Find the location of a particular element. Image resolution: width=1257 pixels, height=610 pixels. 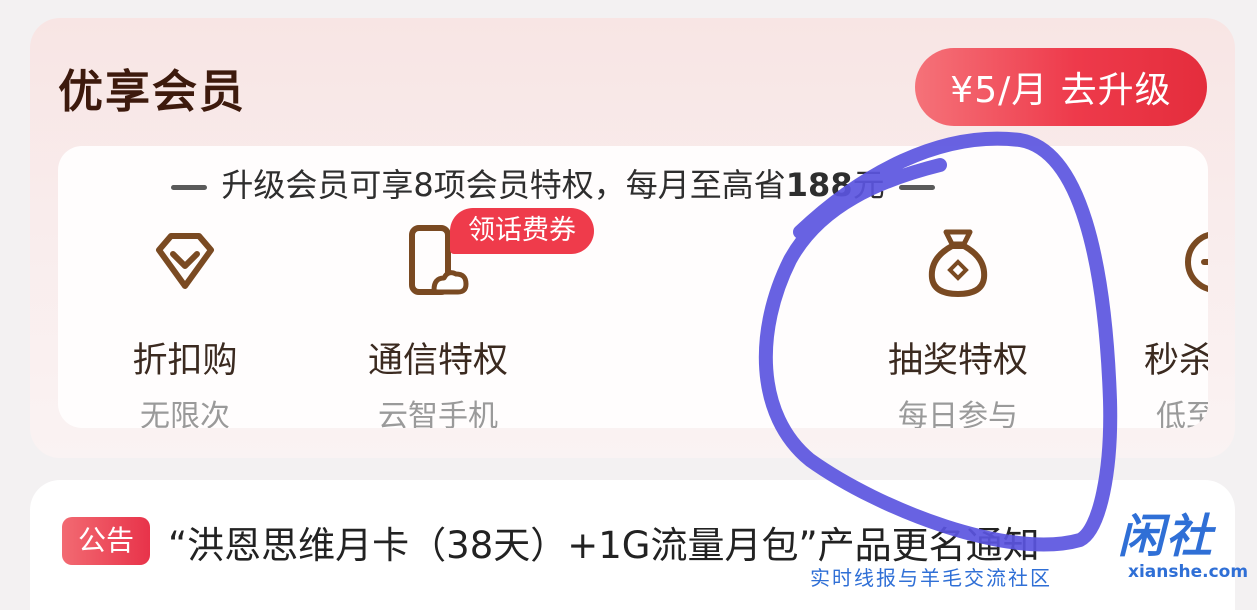

benefit-flash-sale: 秒杀 低至 is located at coordinates (1173, 326).